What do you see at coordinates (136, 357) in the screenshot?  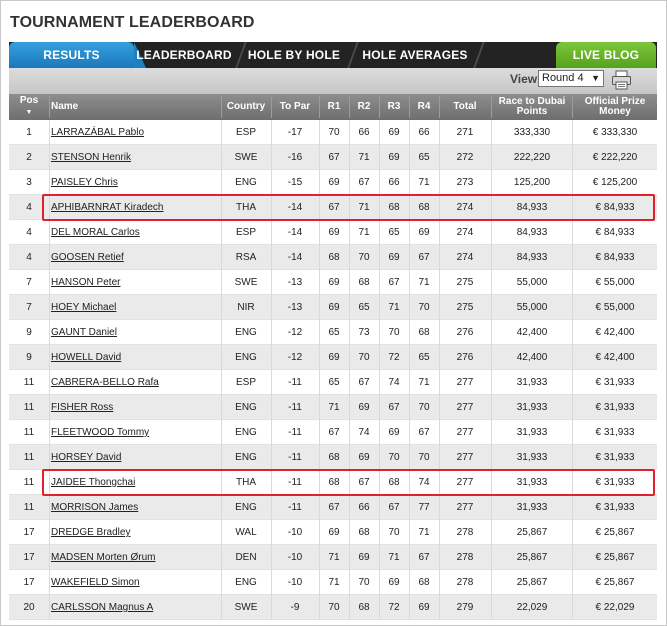 I see `player-name-link: HOWELL David` at bounding box center [136, 357].